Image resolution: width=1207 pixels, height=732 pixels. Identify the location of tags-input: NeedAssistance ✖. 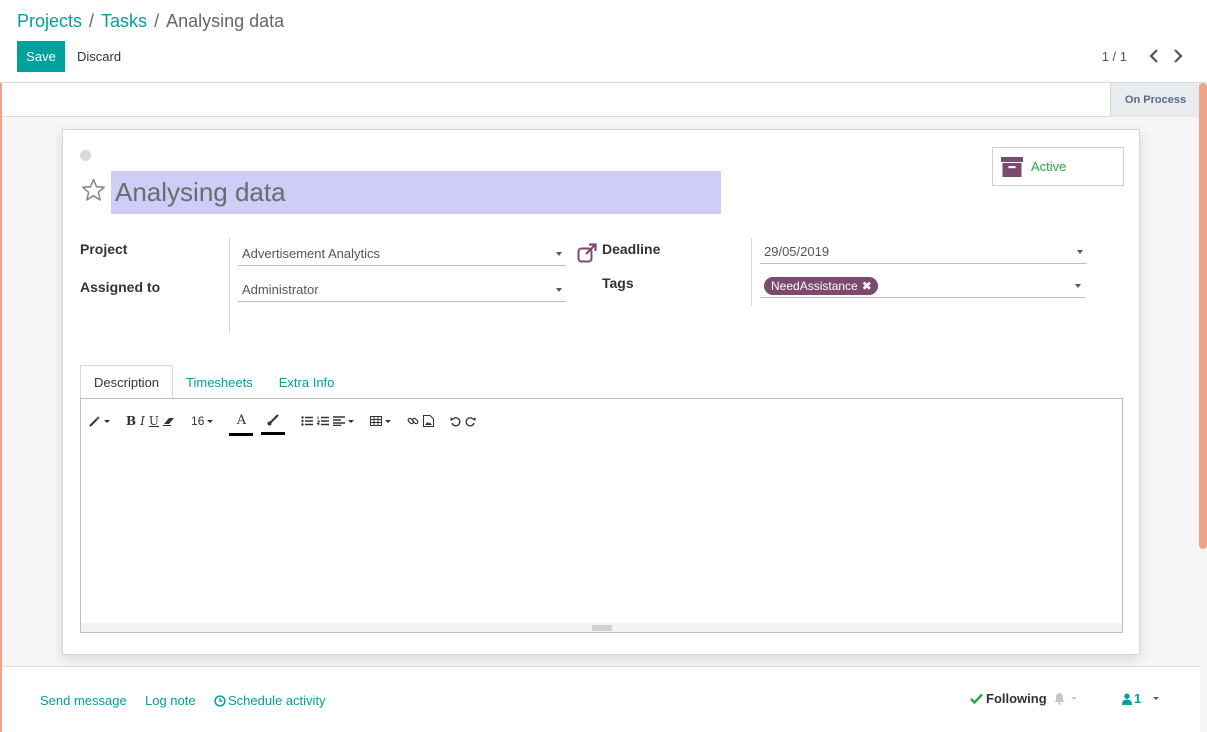
(922, 286).